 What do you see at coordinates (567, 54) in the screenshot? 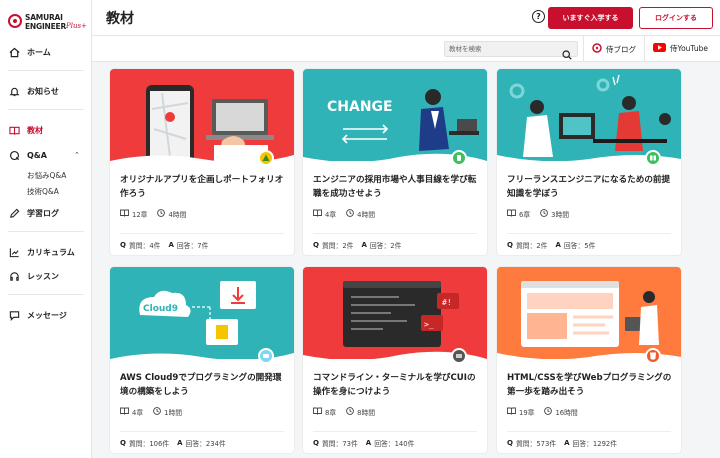
I see `search-icon` at bounding box center [567, 54].